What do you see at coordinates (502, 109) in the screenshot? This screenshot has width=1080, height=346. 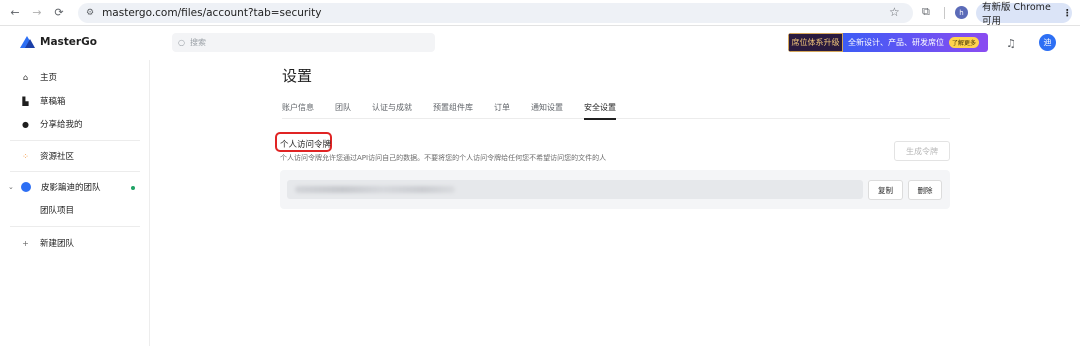 I see `tab-orders: 订单` at bounding box center [502, 109].